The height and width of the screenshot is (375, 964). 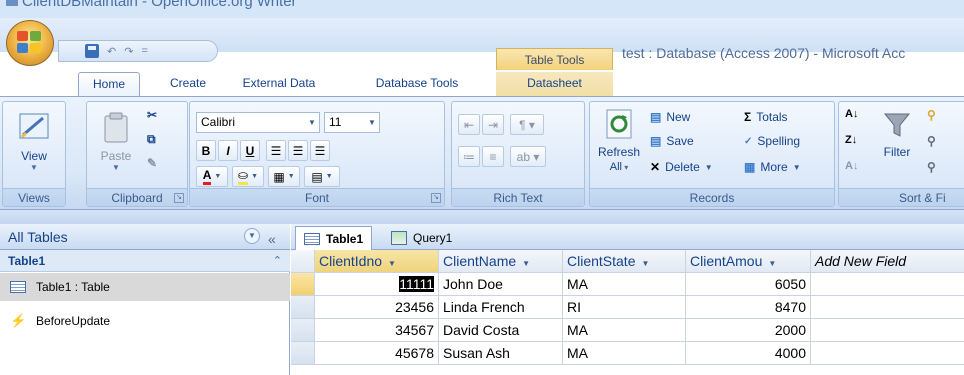 I want to click on column-header-clientstate: ClientState ▼, so click(x=624, y=261).